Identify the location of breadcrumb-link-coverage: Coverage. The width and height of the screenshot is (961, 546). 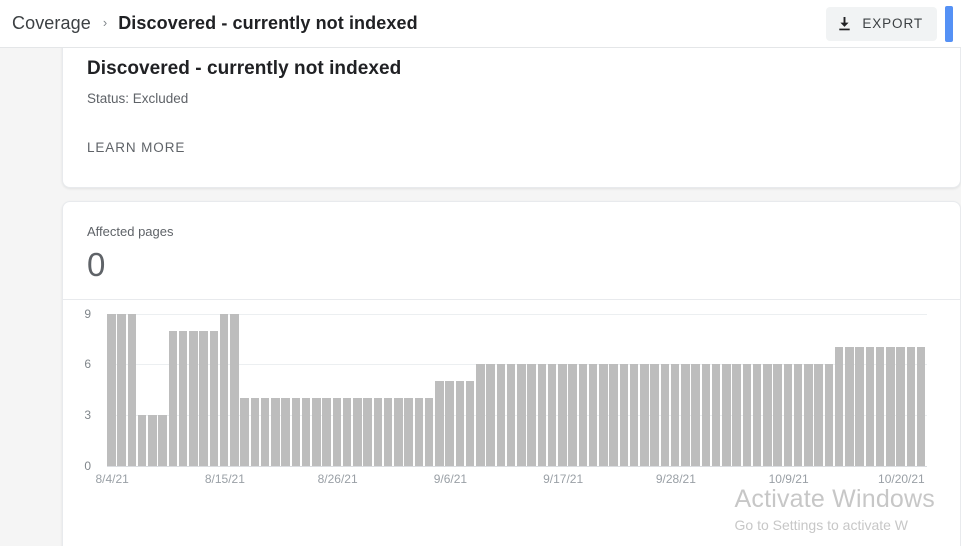
(51, 23).